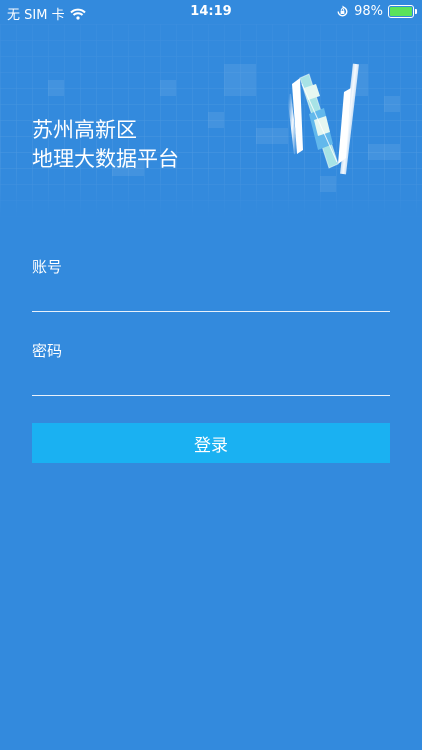  I want to click on account-input, so click(211, 296).